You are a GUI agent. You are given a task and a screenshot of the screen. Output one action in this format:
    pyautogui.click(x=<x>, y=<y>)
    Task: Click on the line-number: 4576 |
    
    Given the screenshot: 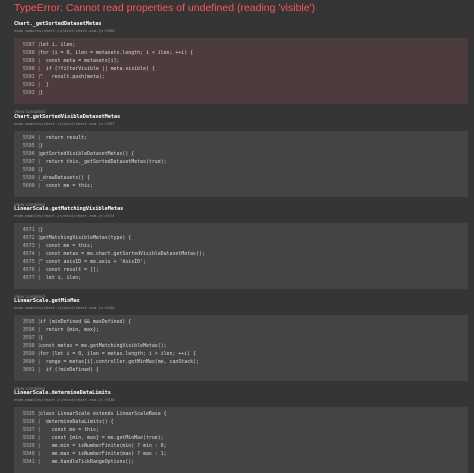 What is the action you would take?
    pyautogui.click(x=29, y=270)
    